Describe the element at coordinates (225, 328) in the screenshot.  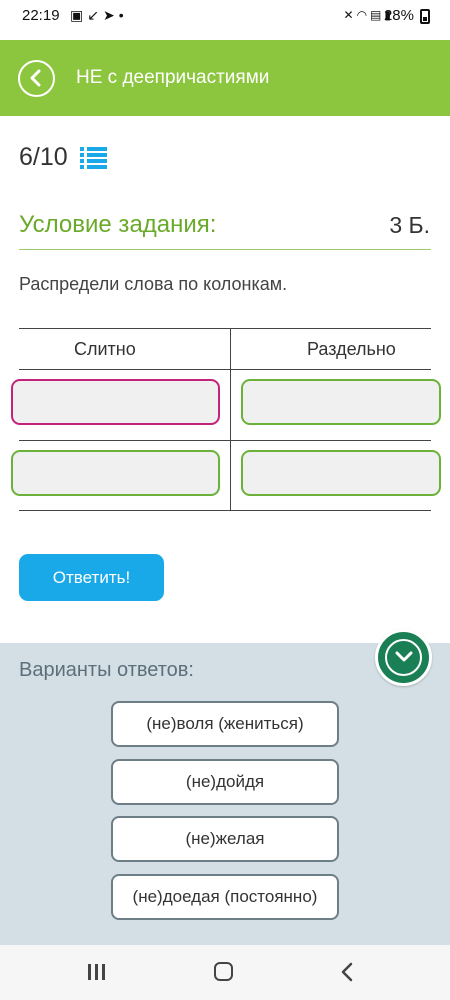
I see `table-border-top` at that location.